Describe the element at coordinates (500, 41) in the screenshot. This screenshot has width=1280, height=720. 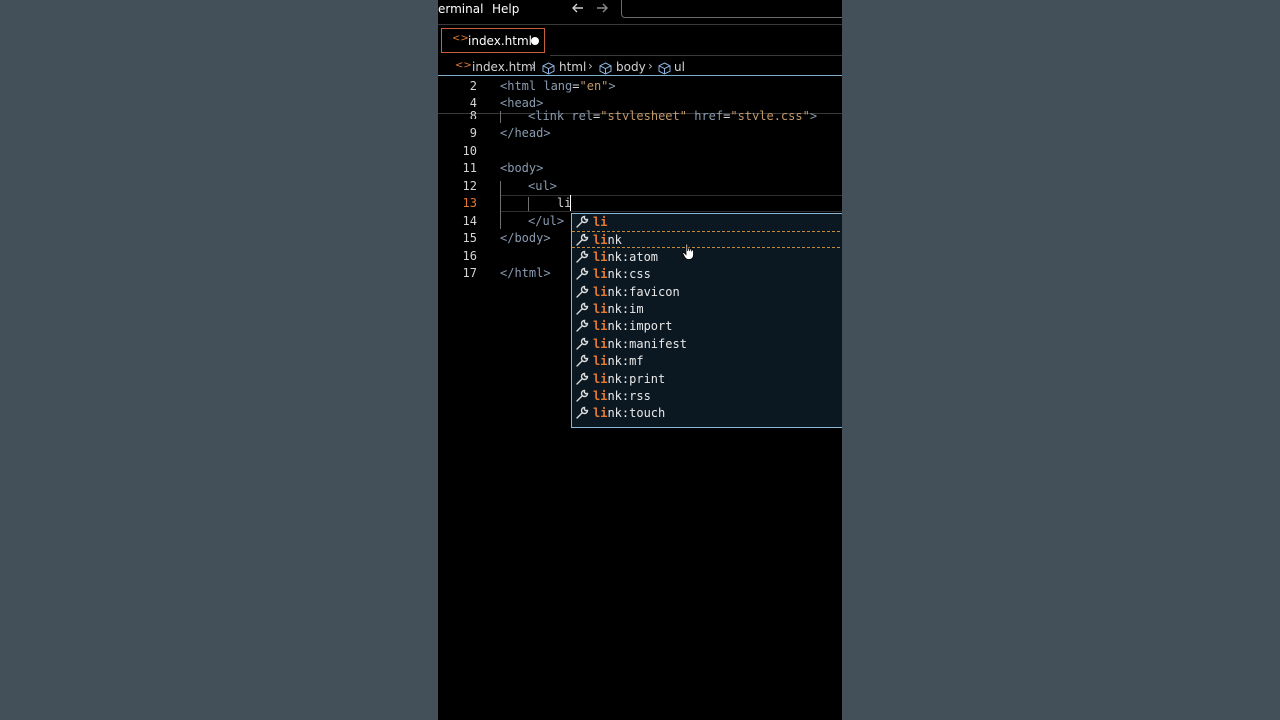
I see `tab-label: index.html` at that location.